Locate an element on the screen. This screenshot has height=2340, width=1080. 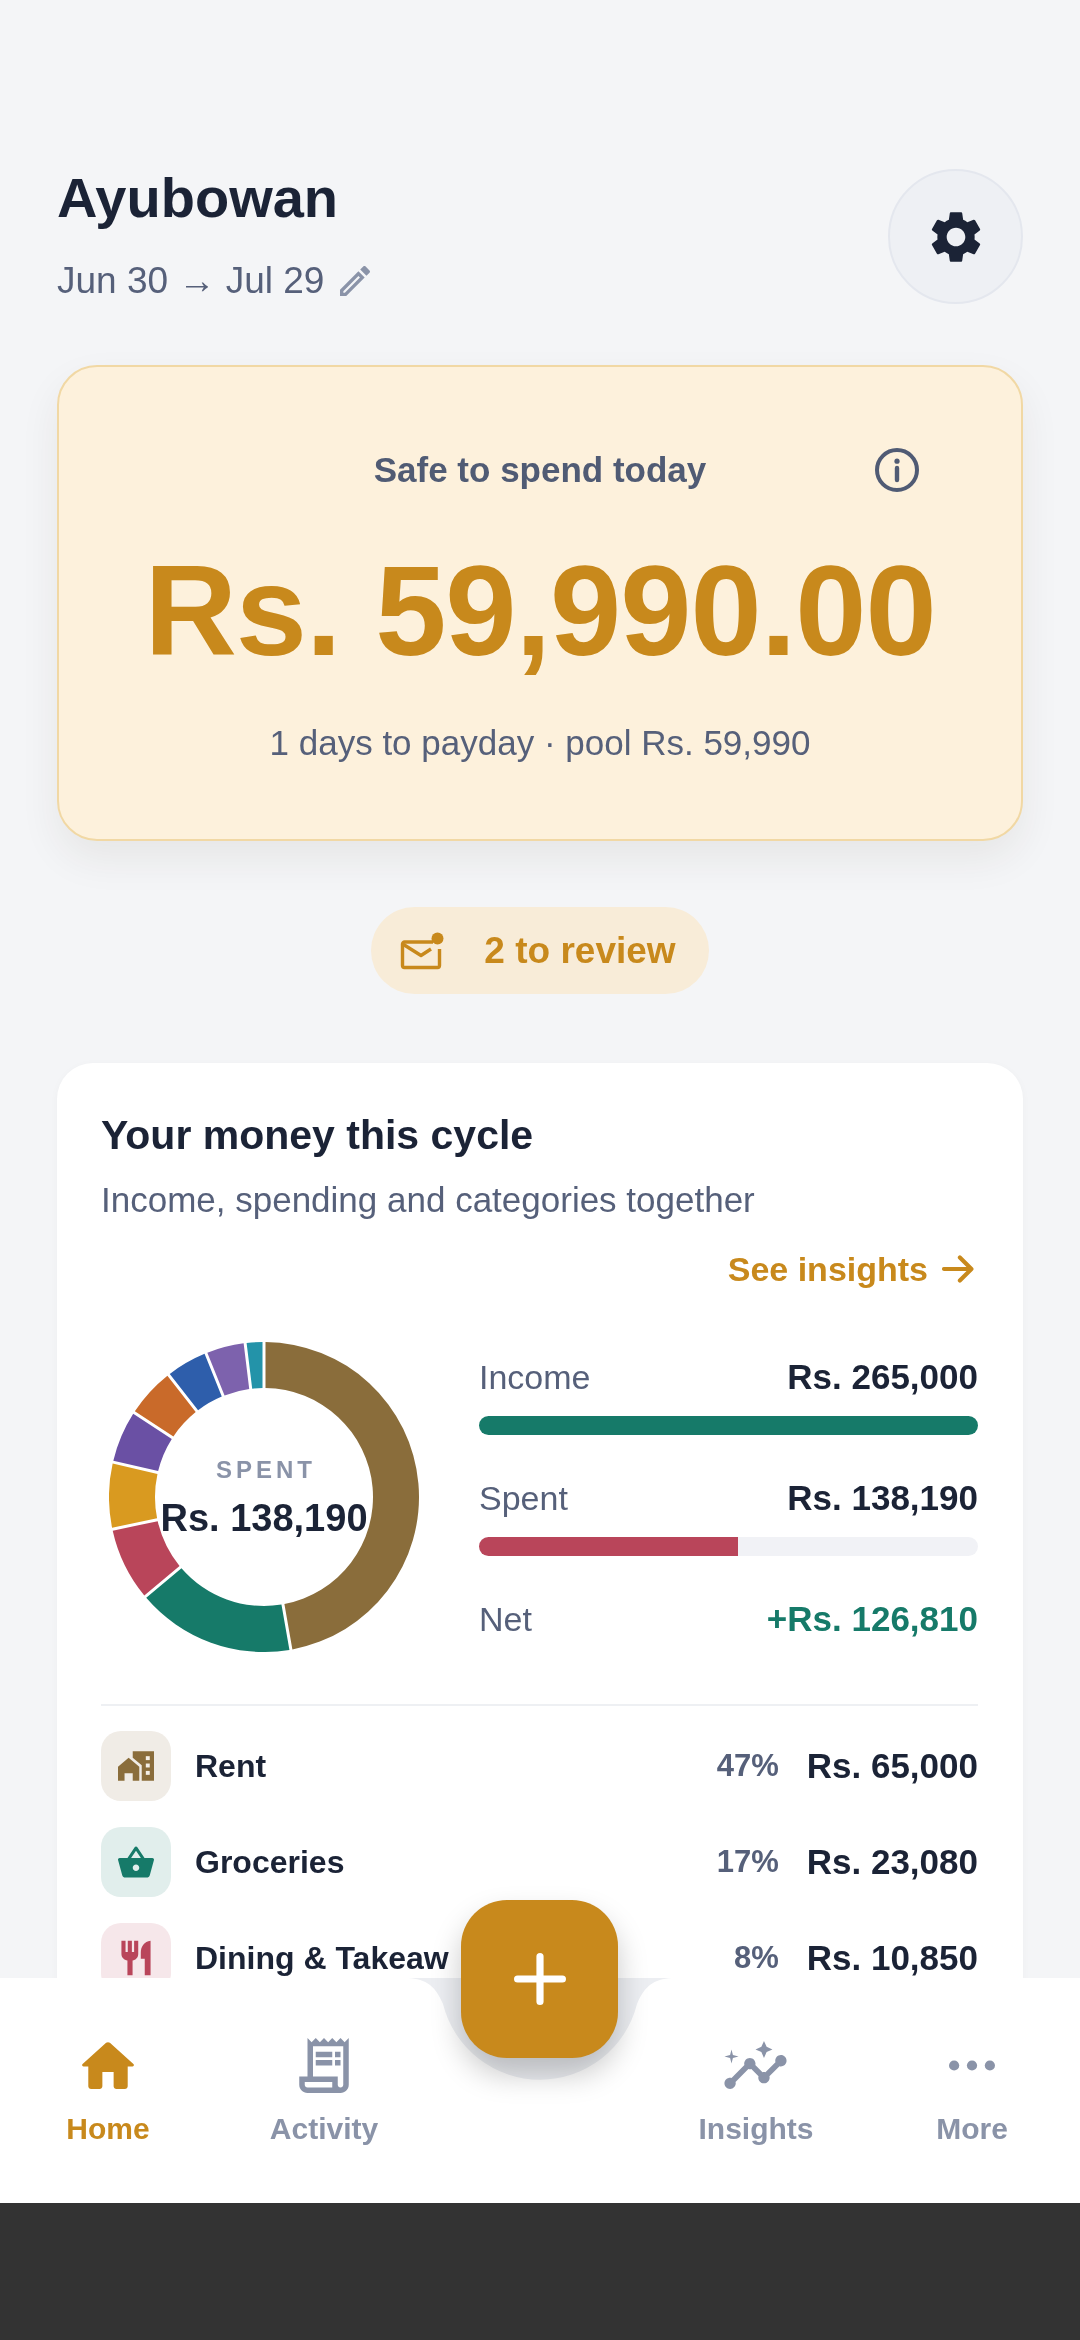
card-title: Your money this cycle is located at coordinates (318, 1135).